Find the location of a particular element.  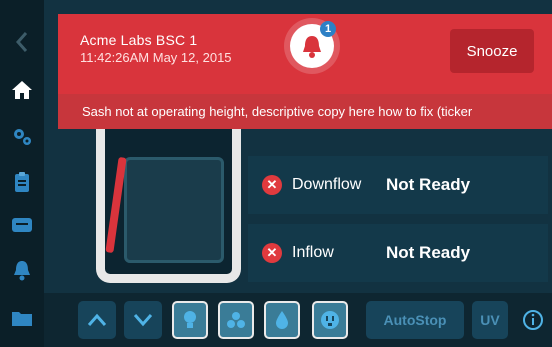

sidebar-item-alerts is located at coordinates (22, 270).